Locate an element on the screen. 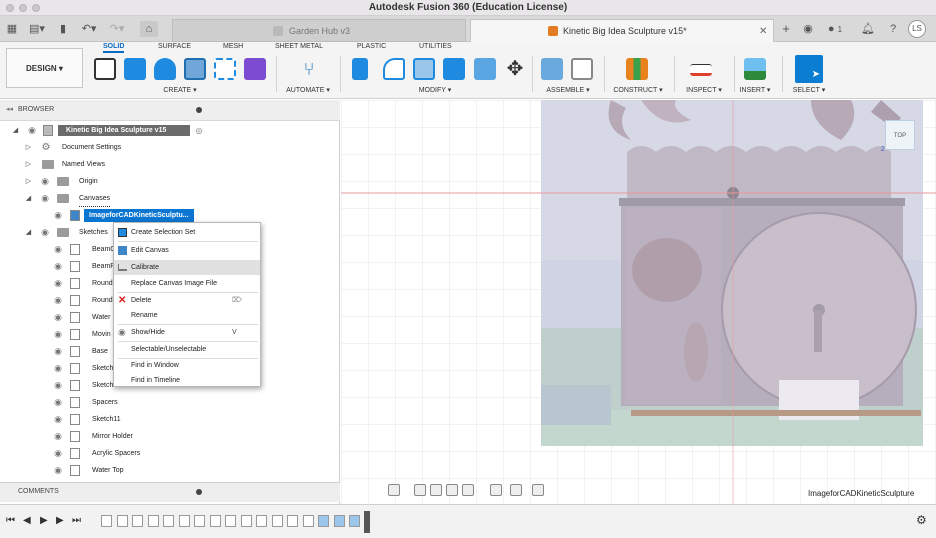 The image size is (936, 538). tree-item-document-settings: ▷ ⚙︎ Document Settings is located at coordinates (170, 147).